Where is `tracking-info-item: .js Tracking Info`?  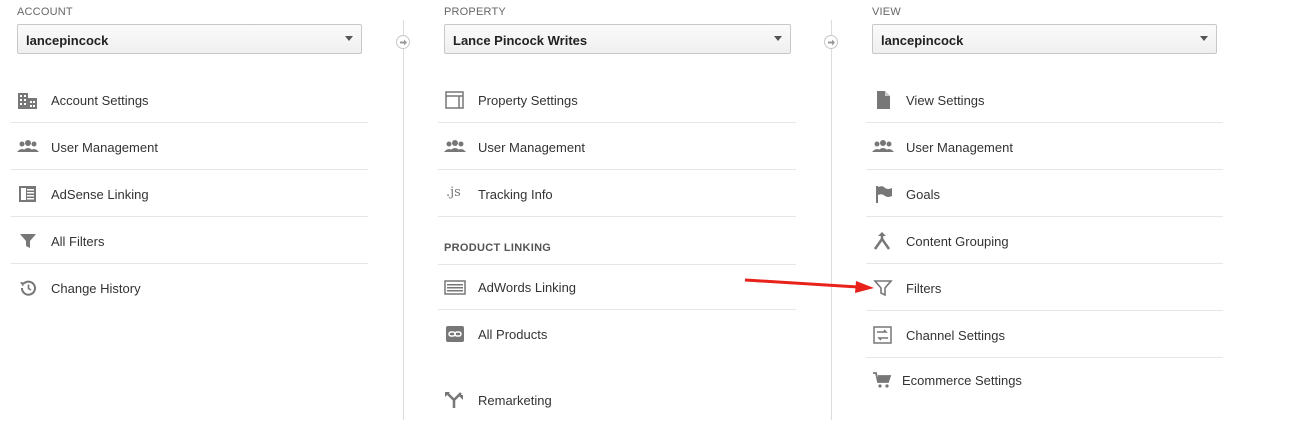 tracking-info-item: .js Tracking Info is located at coordinates (617, 194).